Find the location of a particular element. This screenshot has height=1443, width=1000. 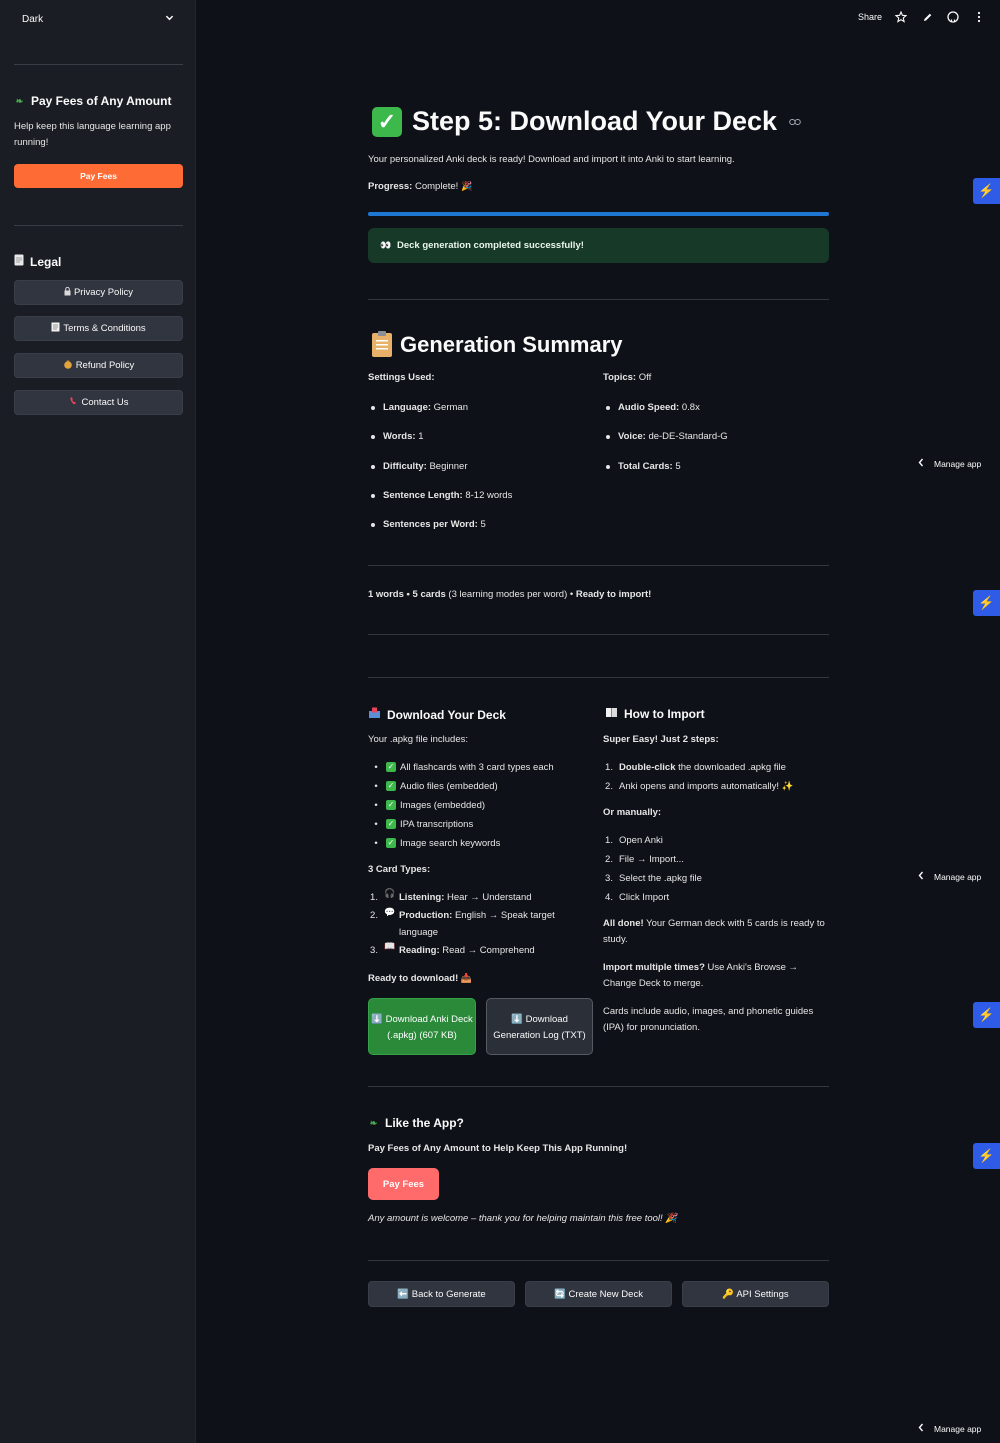

sidebar-legal-heading: Legal is located at coordinates (37, 261).